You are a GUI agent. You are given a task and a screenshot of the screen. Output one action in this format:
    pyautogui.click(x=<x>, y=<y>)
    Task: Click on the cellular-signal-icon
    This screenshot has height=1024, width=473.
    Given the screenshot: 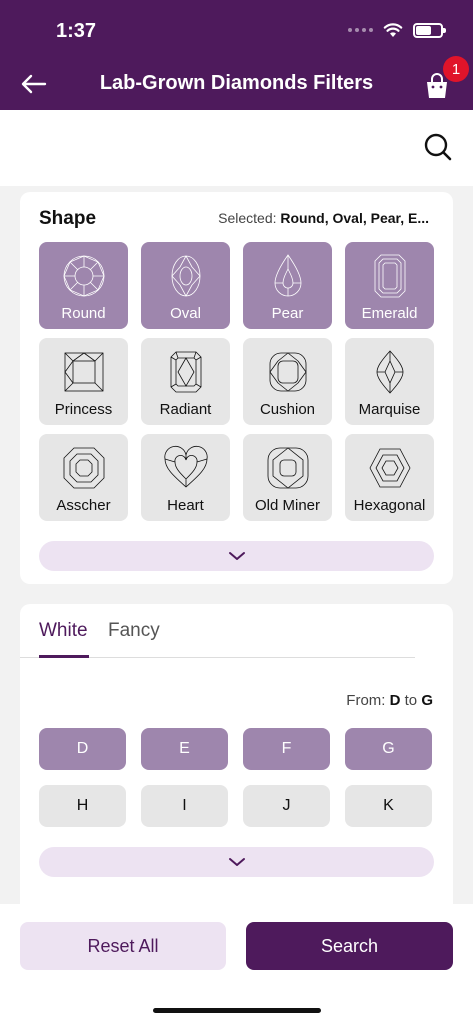 What is the action you would take?
    pyautogui.click(x=360, y=30)
    